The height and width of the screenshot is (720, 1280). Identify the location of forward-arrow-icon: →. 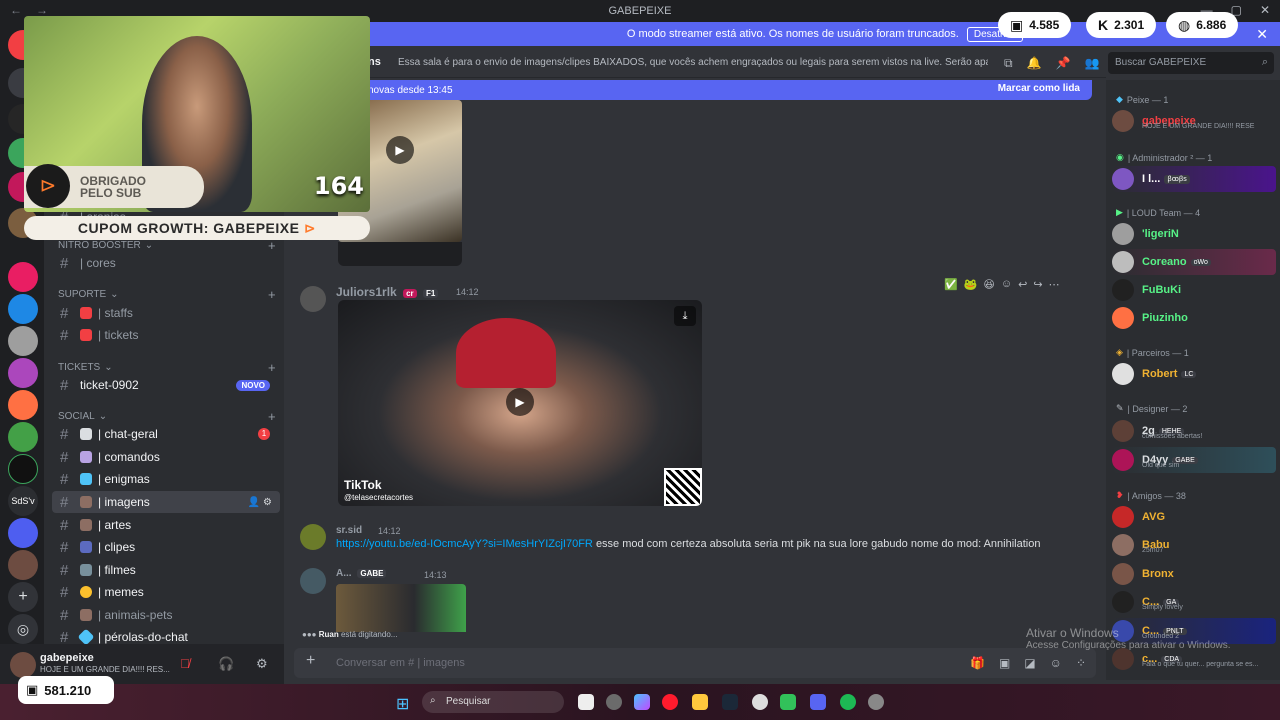
(42, 10).